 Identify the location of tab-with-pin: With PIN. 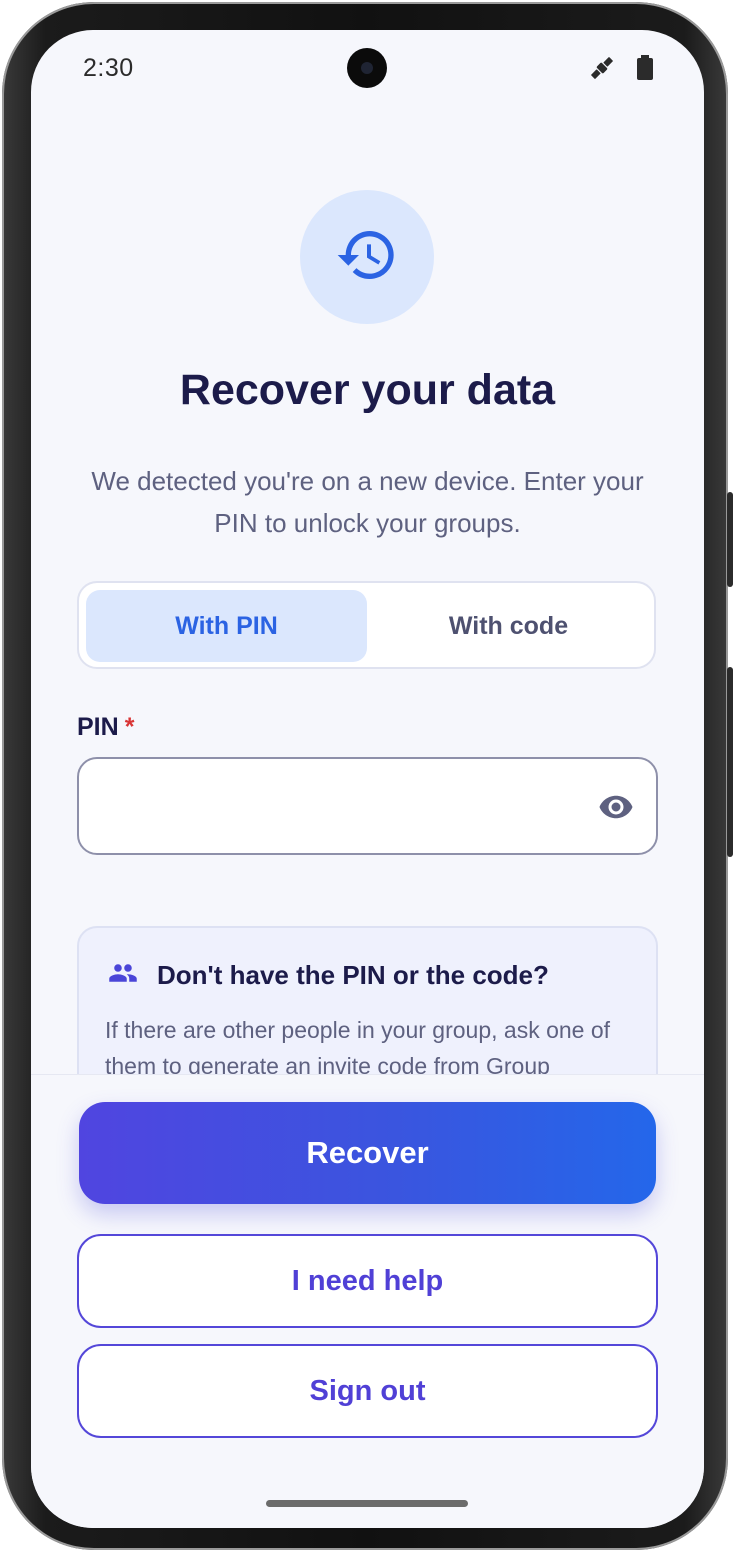
(226, 626).